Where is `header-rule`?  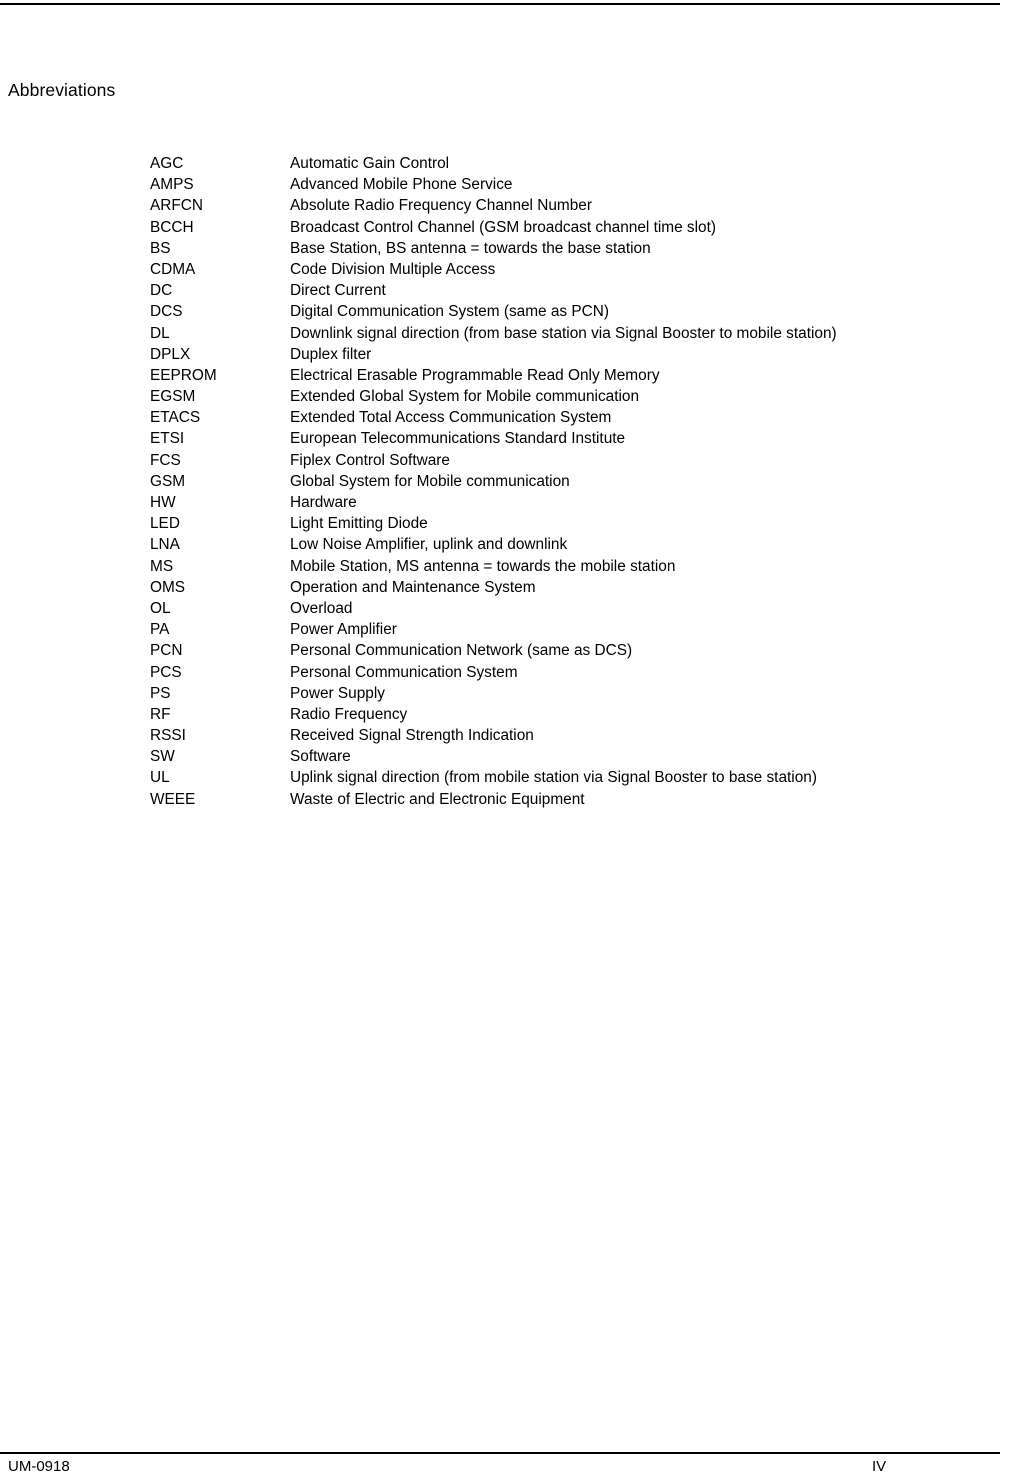 header-rule is located at coordinates (500, 4).